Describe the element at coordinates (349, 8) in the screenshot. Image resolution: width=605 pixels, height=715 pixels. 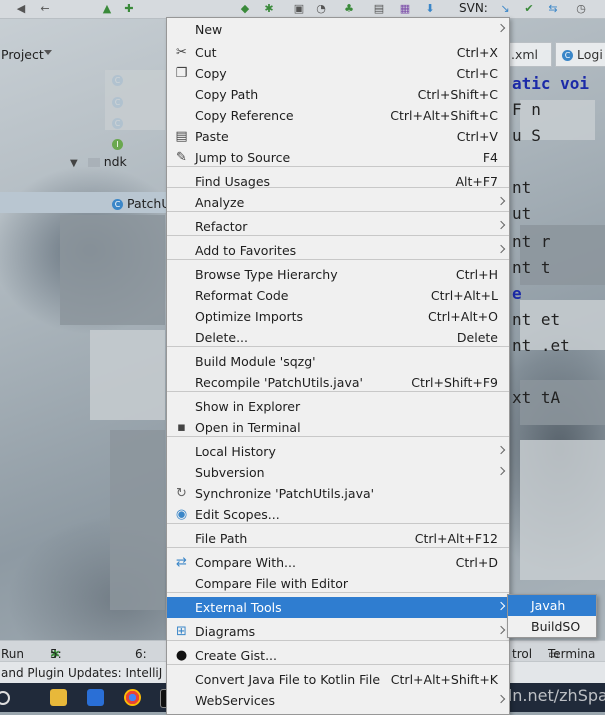
I see `sdk-manager-icon: ♣` at that location.